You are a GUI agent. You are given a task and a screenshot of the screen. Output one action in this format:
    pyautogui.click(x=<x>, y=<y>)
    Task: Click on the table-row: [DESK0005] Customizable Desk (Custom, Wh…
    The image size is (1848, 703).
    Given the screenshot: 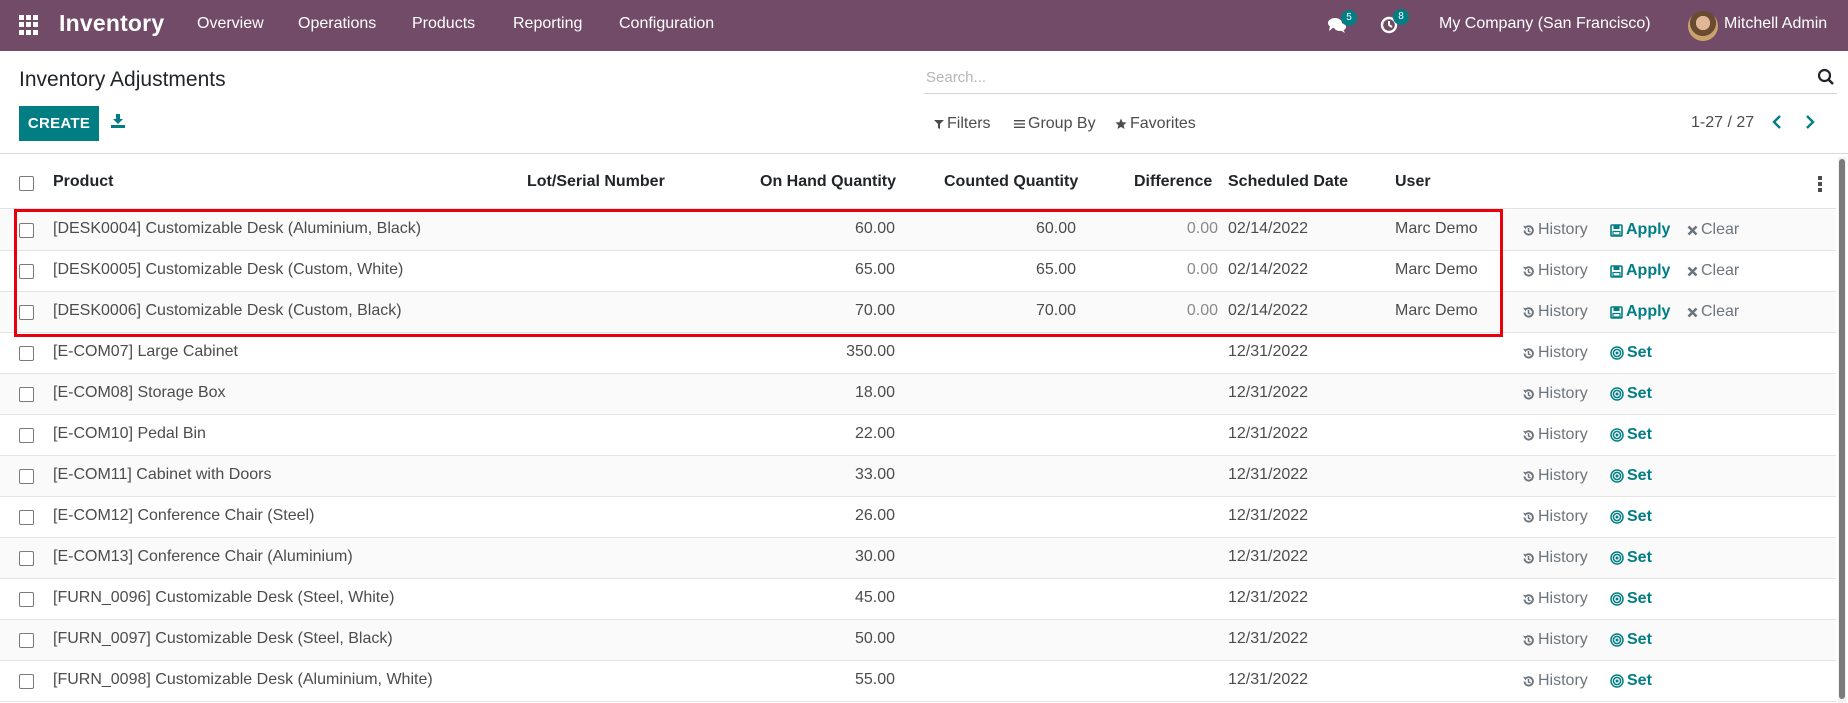 What is the action you would take?
    pyautogui.click(x=918, y=271)
    